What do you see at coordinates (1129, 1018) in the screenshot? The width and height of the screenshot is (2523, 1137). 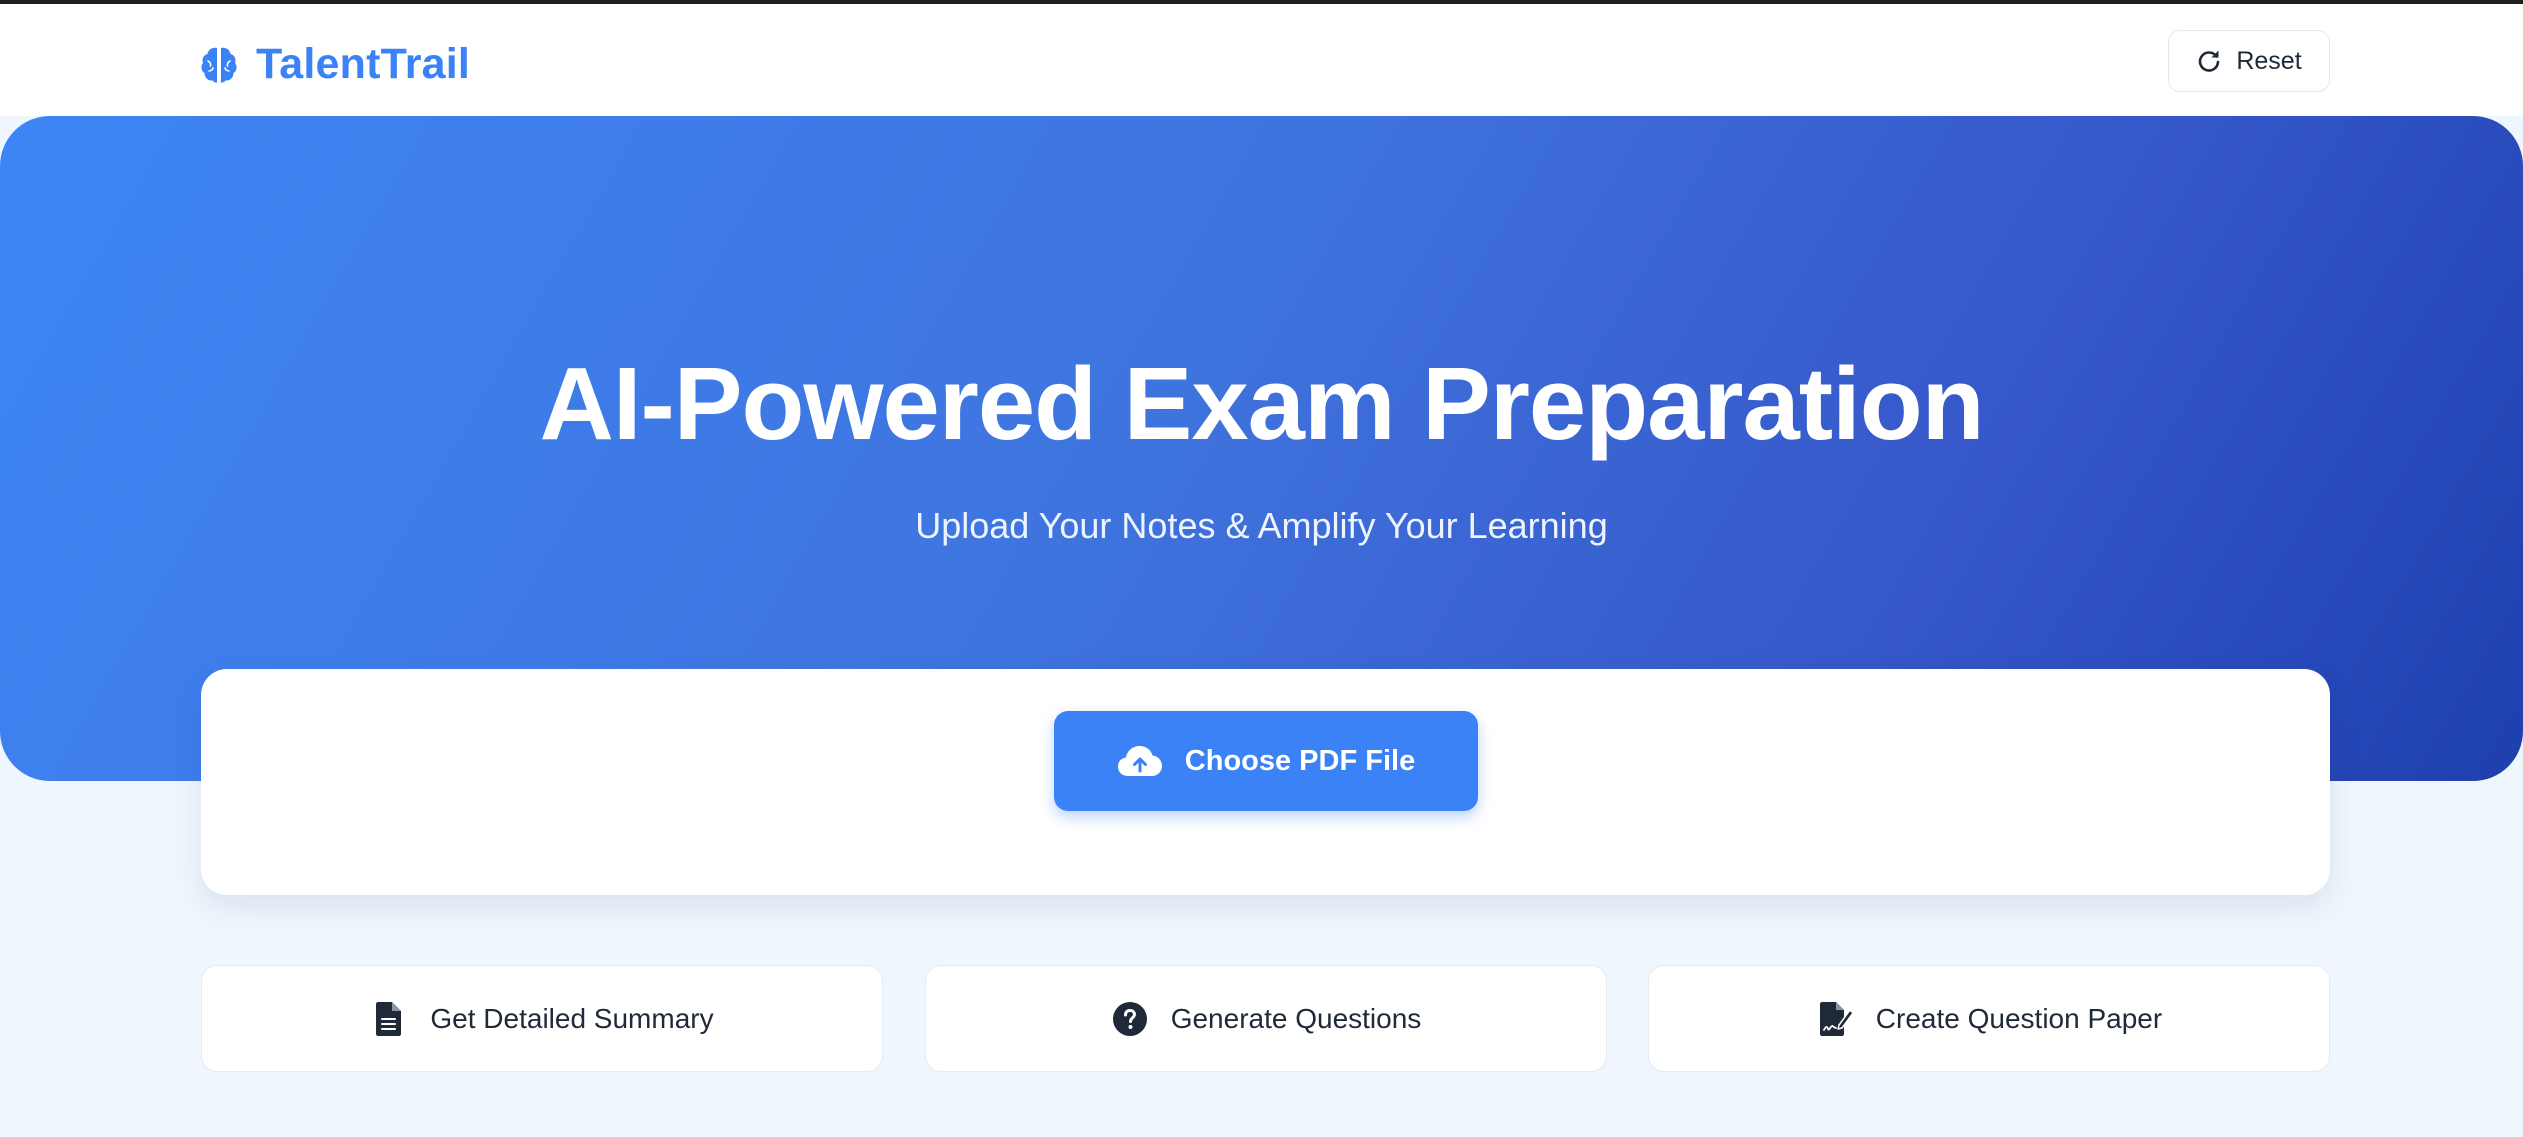 I see `question-circle-icon` at bounding box center [1129, 1018].